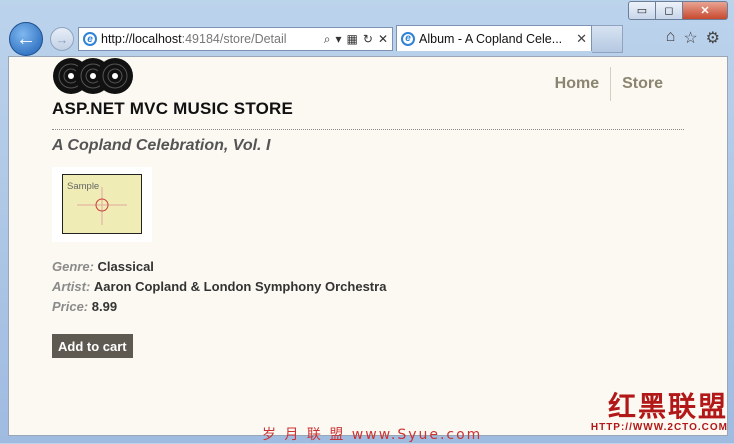 This screenshot has width=734, height=444. I want to click on window-controls: ▭ ◻ ✕, so click(678, 10).